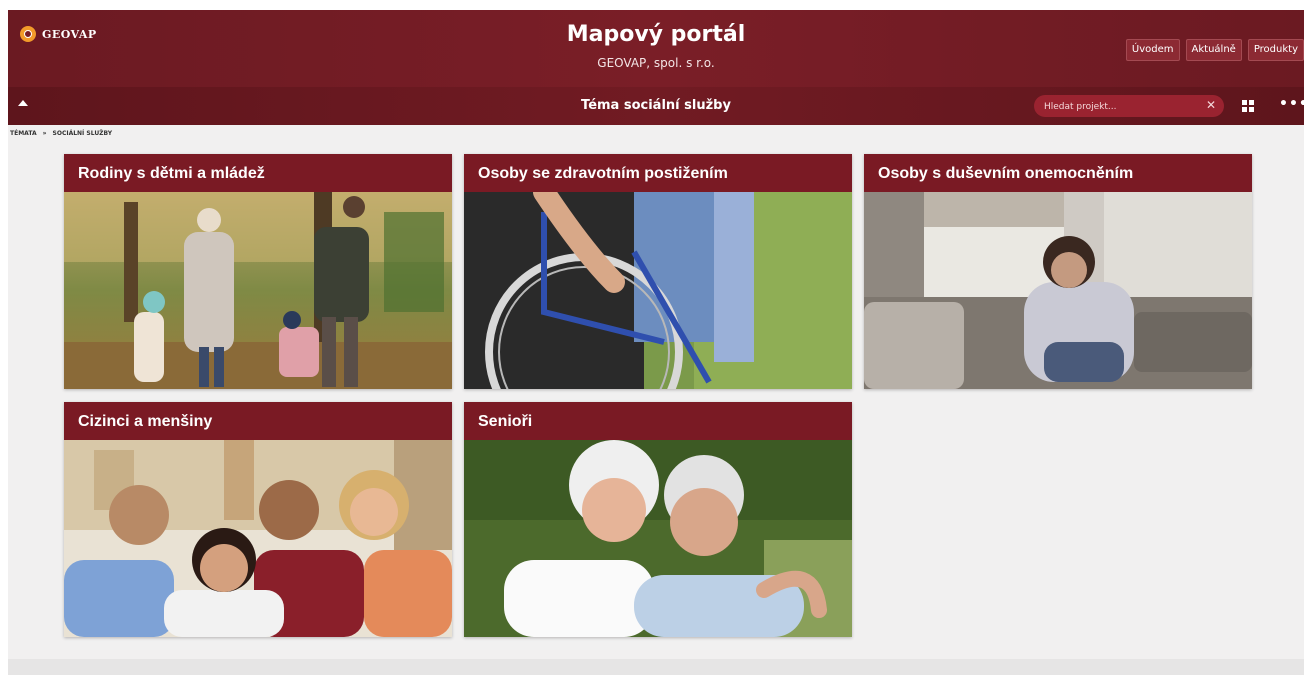 This screenshot has height=675, width=1304. Describe the element at coordinates (82, 133) in the screenshot. I see `breadcrumb-item-current: SOCIÁLNÍ SLUŽBY` at that location.